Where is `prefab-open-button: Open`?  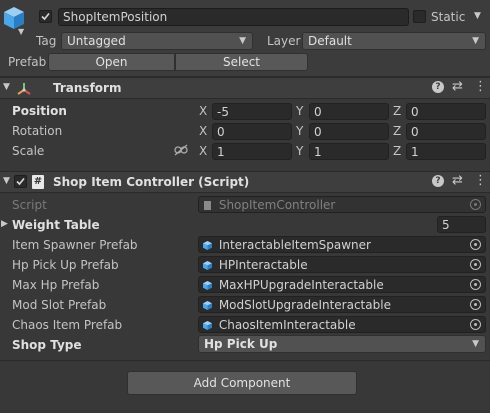
prefab-open-button: Open is located at coordinates (111, 62).